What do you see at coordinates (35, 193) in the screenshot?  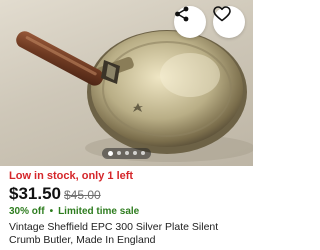 I see `current-price: $31.50` at bounding box center [35, 193].